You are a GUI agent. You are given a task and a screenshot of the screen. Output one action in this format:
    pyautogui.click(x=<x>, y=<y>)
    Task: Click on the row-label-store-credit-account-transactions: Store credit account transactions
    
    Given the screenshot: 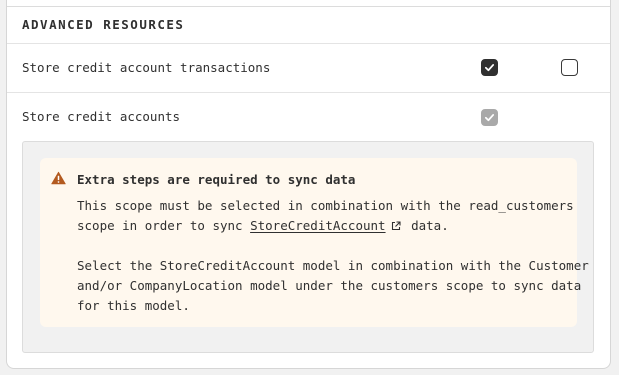 What is the action you would take?
    pyautogui.click(x=146, y=67)
    